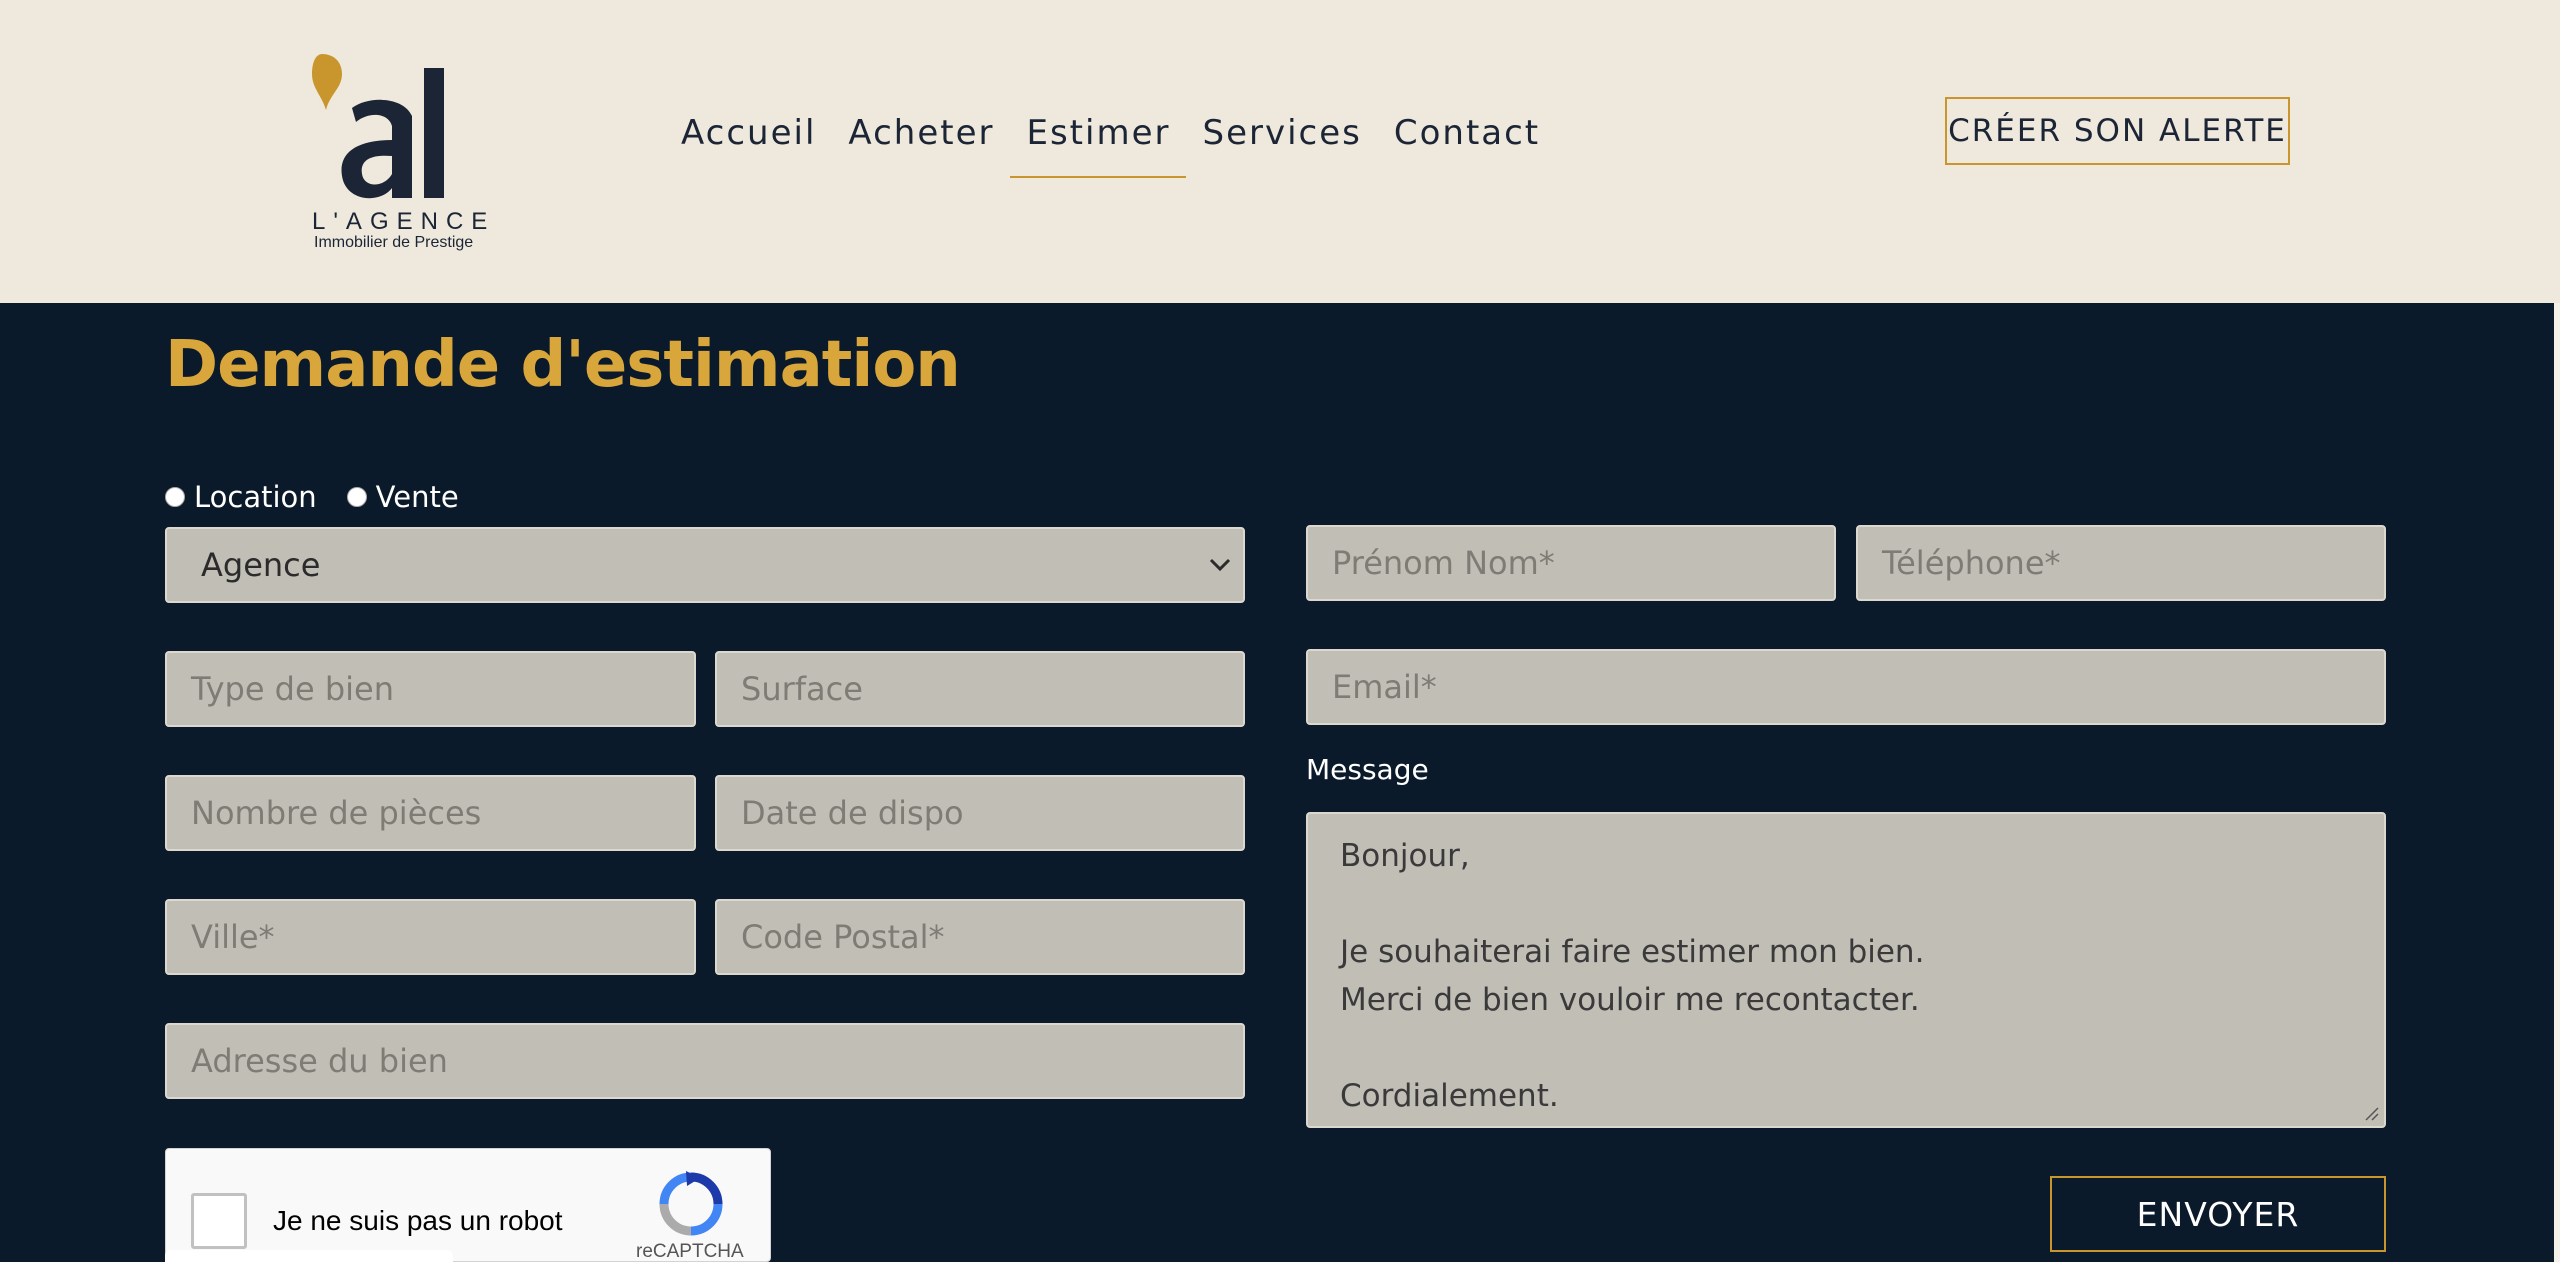 The width and height of the screenshot is (2560, 1262). What do you see at coordinates (1405, 856) in the screenshot?
I see `message-line: Bonjour,` at bounding box center [1405, 856].